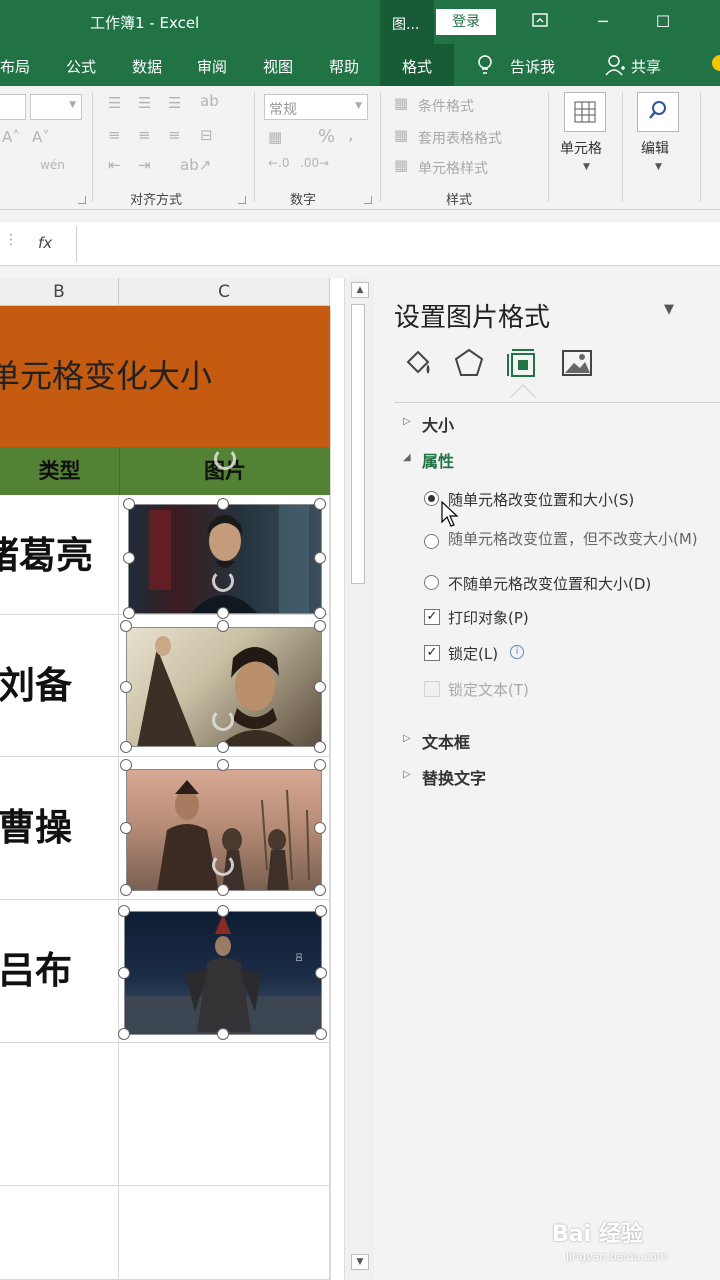 This screenshot has width=720, height=1280. I want to click on align-top-icon: ☰, so click(114, 103).